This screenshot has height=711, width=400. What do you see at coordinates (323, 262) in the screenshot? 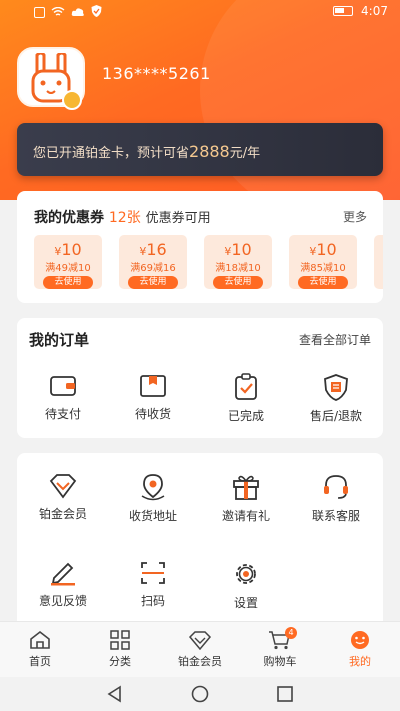
I see `coupon-item: ¥10 满85减10 去使用` at bounding box center [323, 262].